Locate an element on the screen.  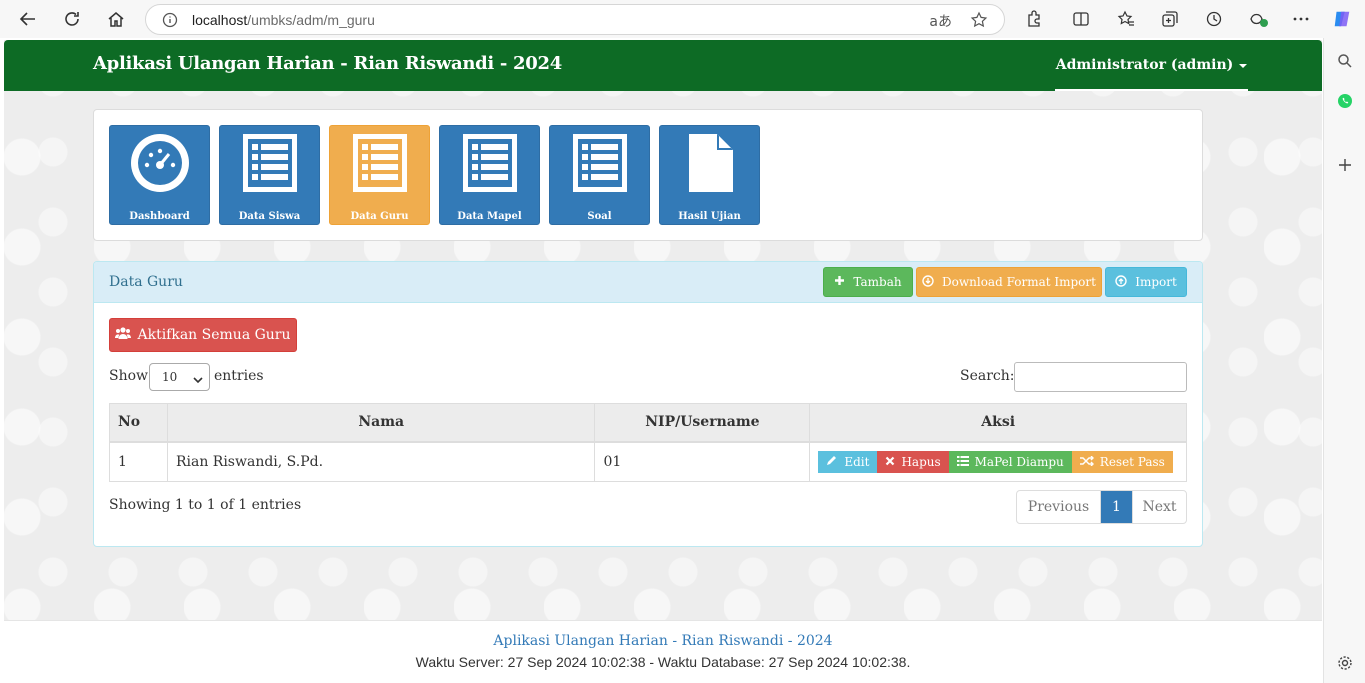
column-header-aksi: Aksi is located at coordinates (998, 423).